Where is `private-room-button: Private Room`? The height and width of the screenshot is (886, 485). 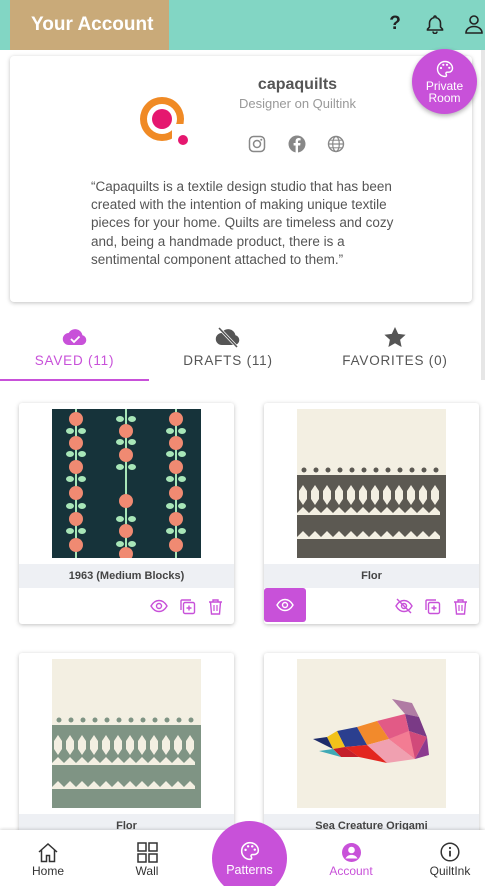 private-room-button: Private Room is located at coordinates (444, 81).